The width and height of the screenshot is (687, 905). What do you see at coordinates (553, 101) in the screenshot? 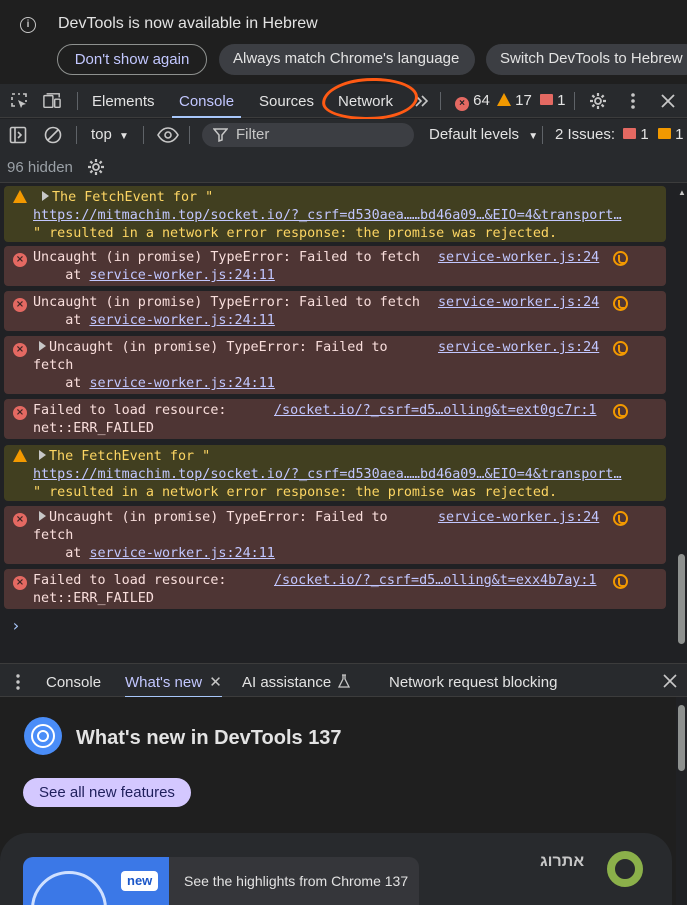
I see `issues-counter: 1` at bounding box center [553, 101].